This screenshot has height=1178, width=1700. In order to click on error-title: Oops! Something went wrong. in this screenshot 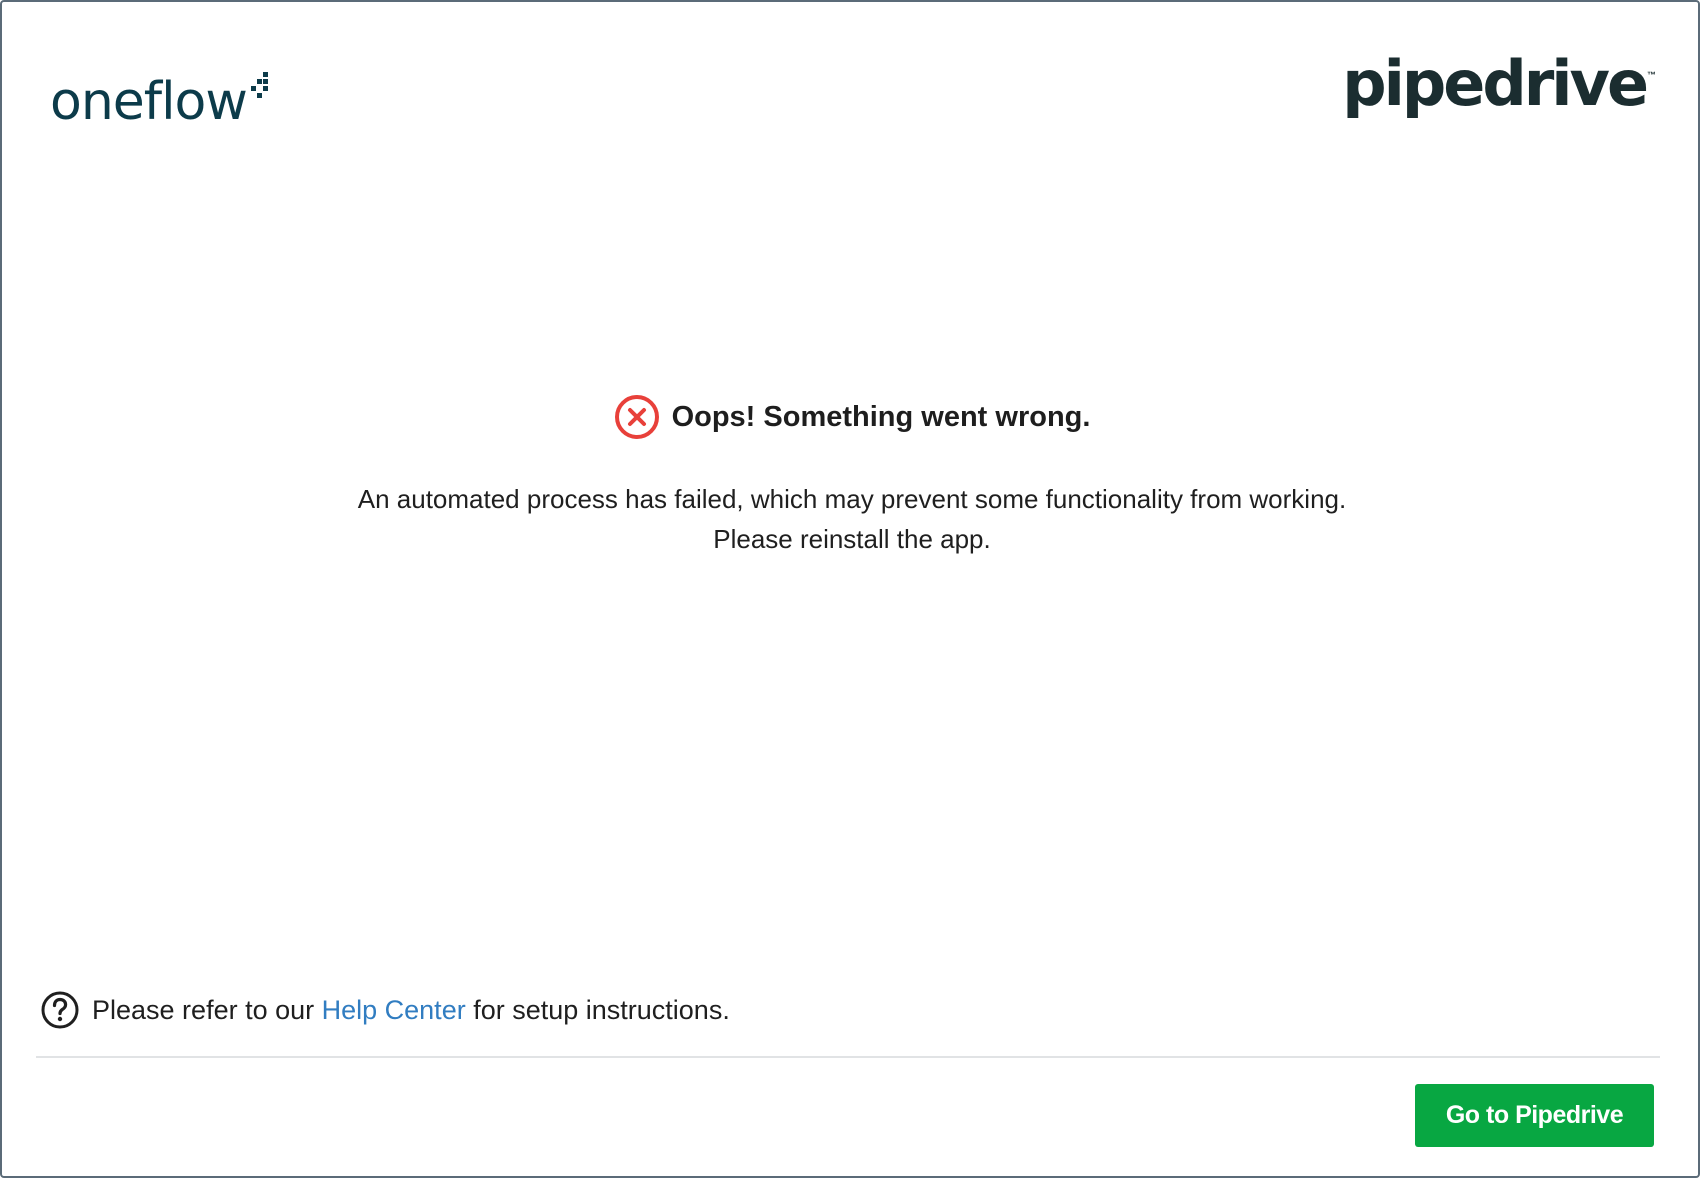, I will do `click(881, 416)`.